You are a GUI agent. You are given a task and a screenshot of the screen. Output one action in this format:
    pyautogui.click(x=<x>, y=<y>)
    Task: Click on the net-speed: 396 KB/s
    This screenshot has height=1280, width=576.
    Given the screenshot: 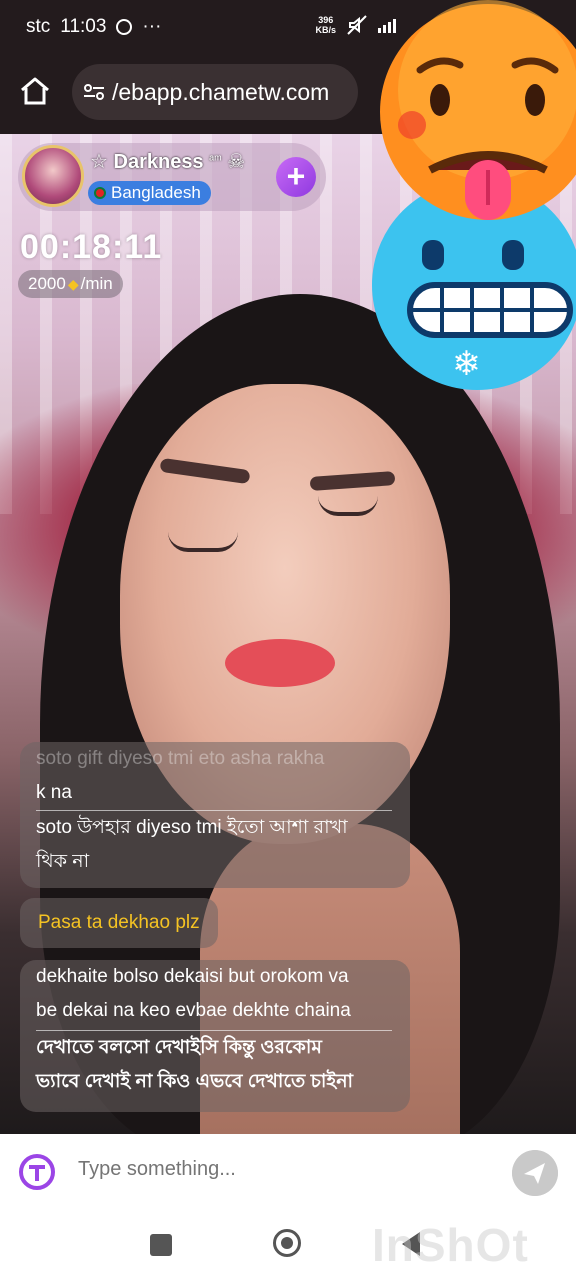 What is the action you would take?
    pyautogui.click(x=325, y=25)
    